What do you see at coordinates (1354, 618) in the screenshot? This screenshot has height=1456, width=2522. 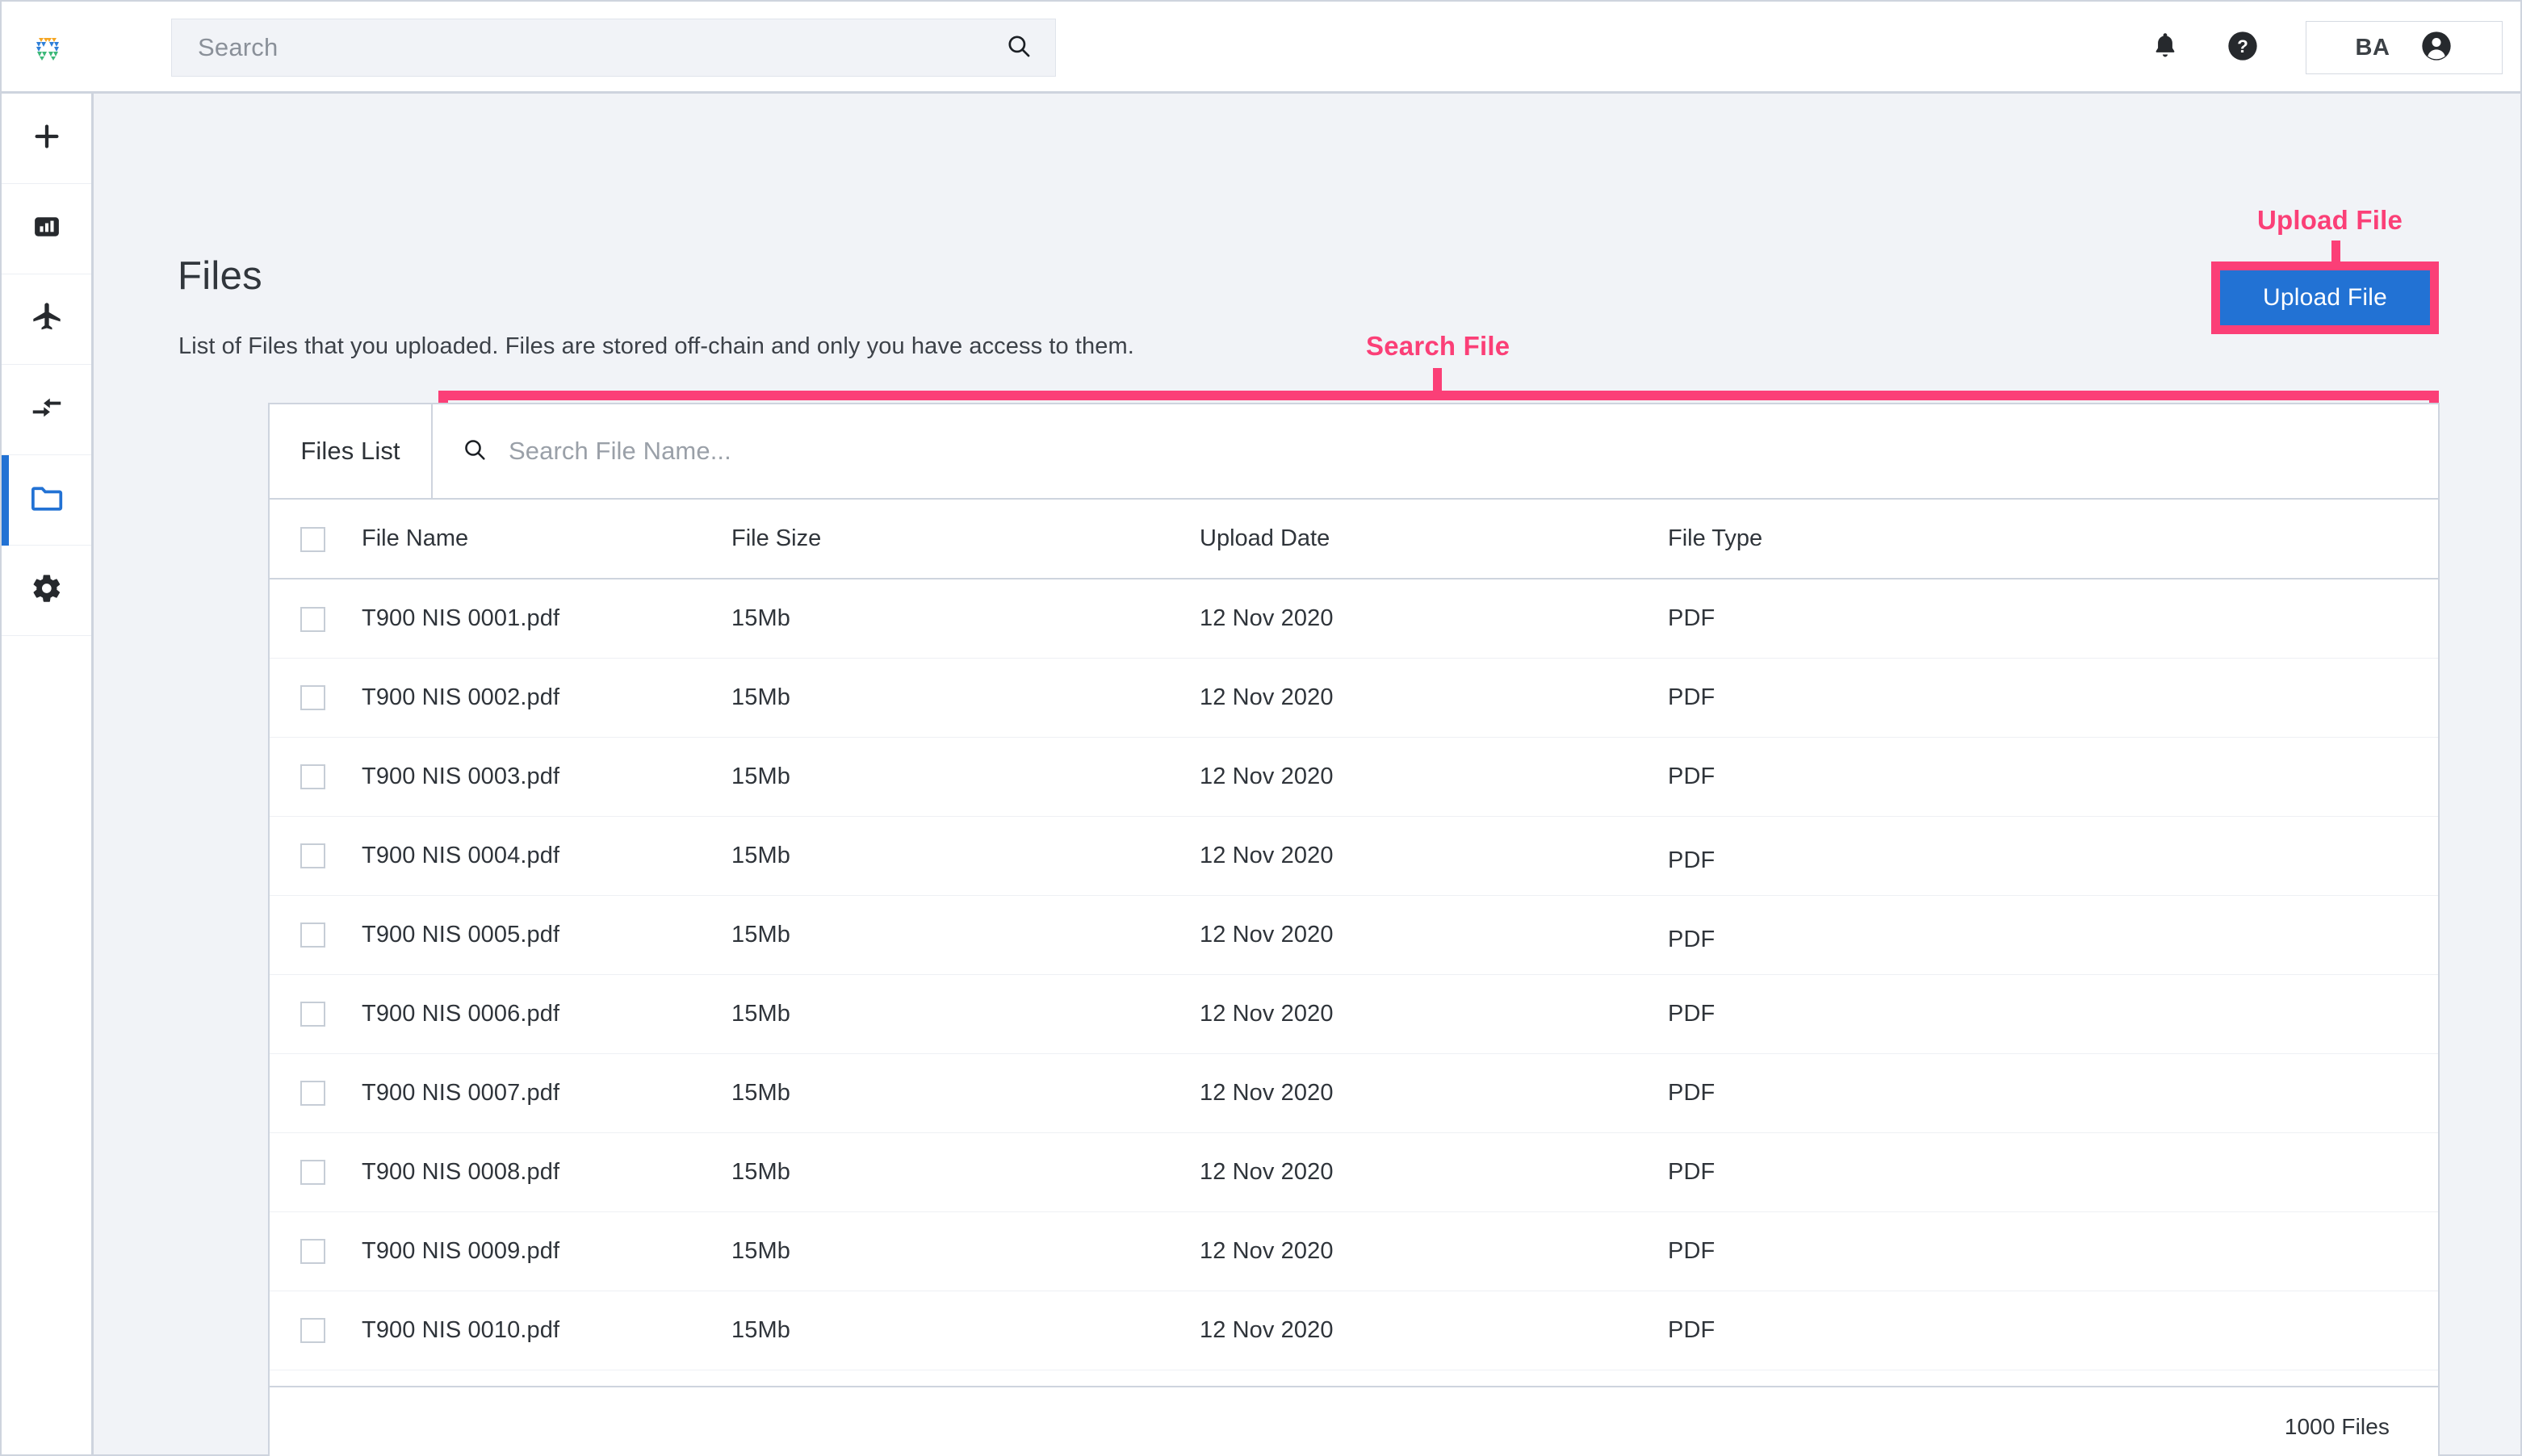 I see `table-row: T900 NIS 0001.pdf 15Mb 12 Nov 2020 PDF` at bounding box center [1354, 618].